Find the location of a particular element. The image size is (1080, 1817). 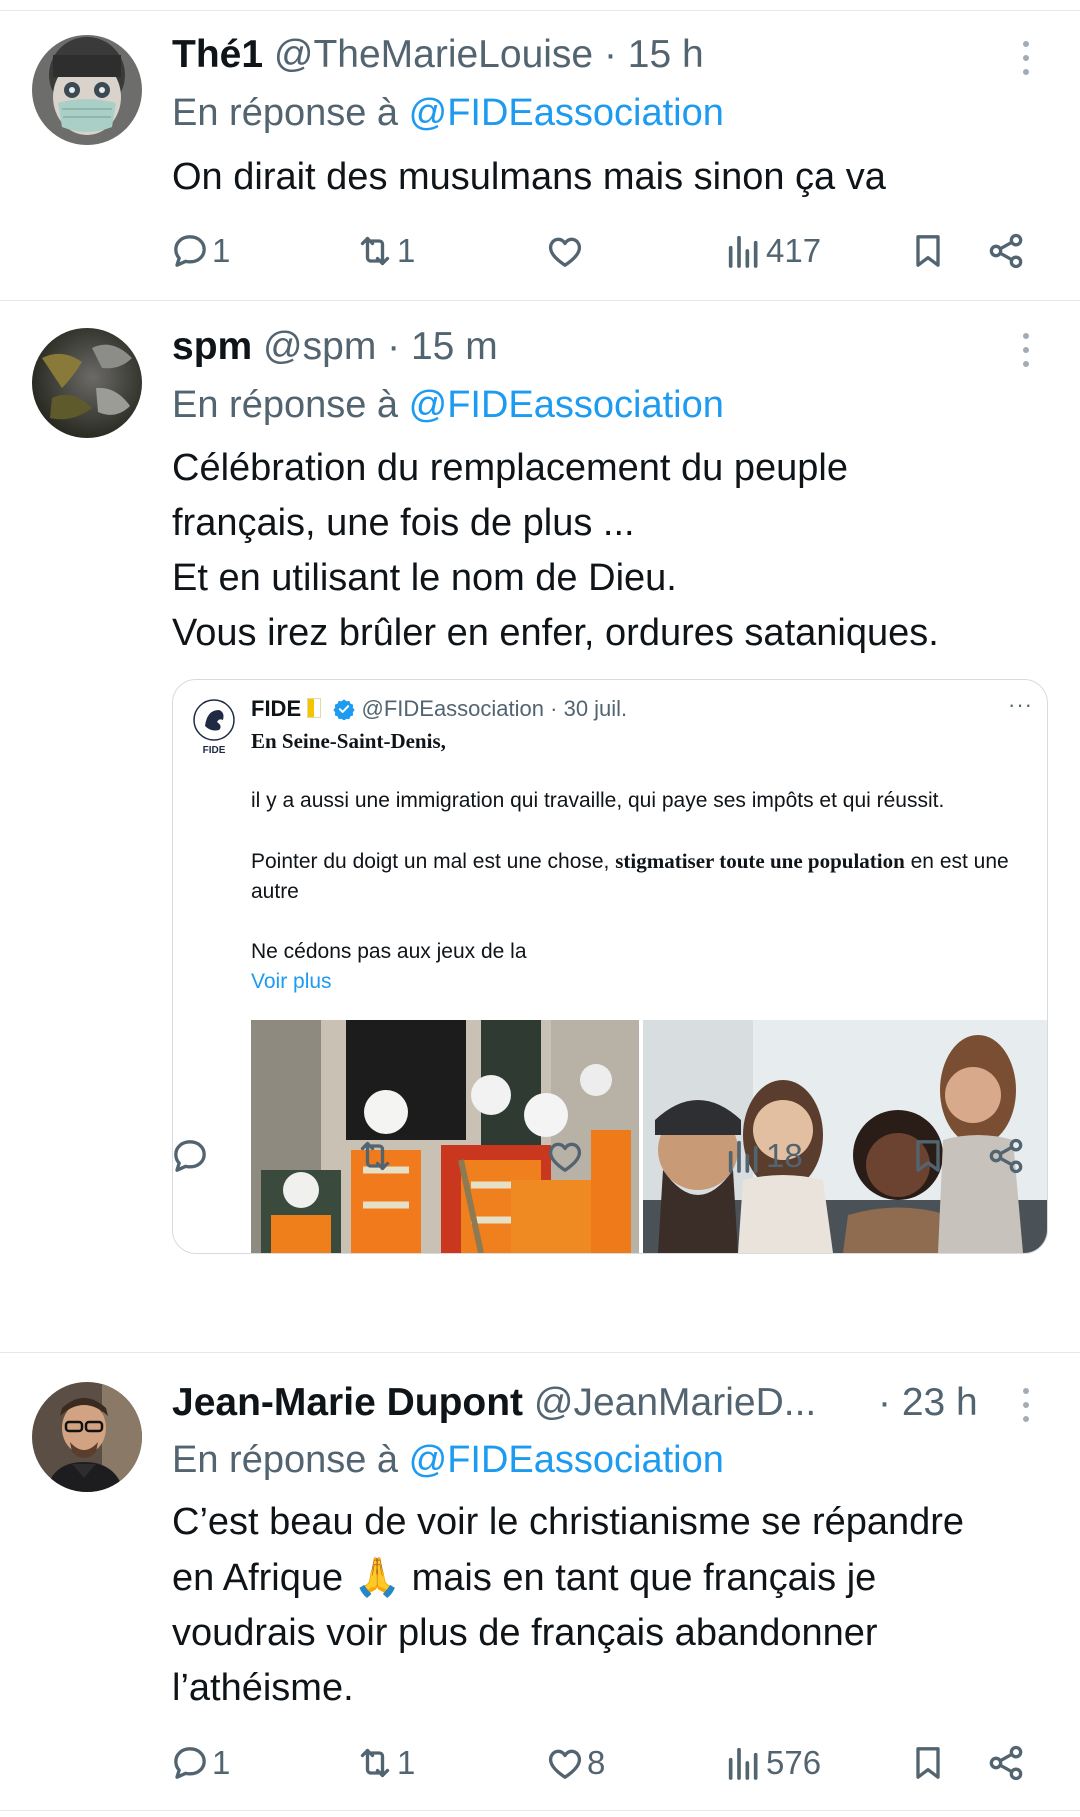

share-icon is located at coordinates (1006, 1763).